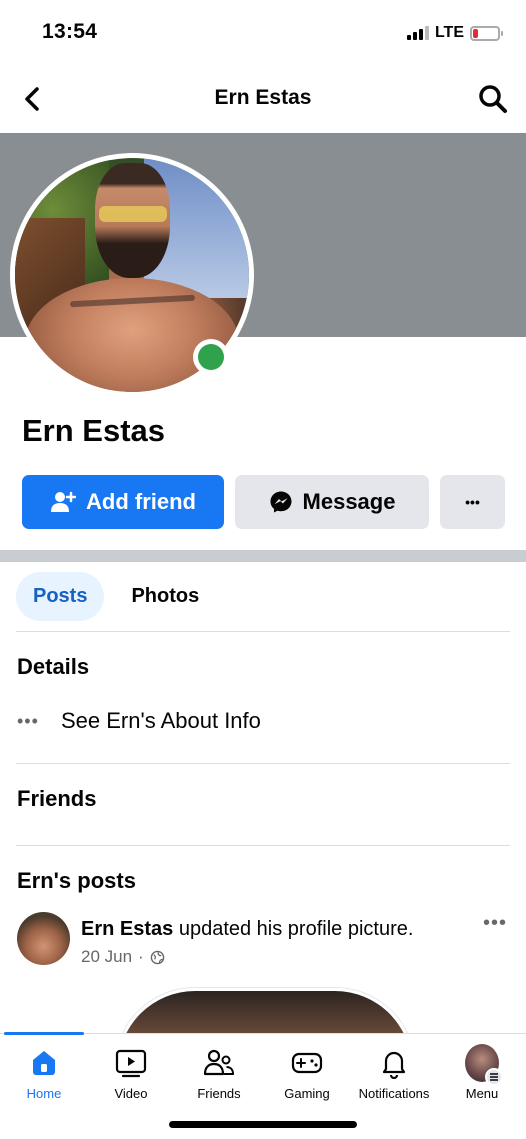 This screenshot has width=526, height=1139. Describe the element at coordinates (484, 1065) in the screenshot. I see `menu-avatar` at that location.